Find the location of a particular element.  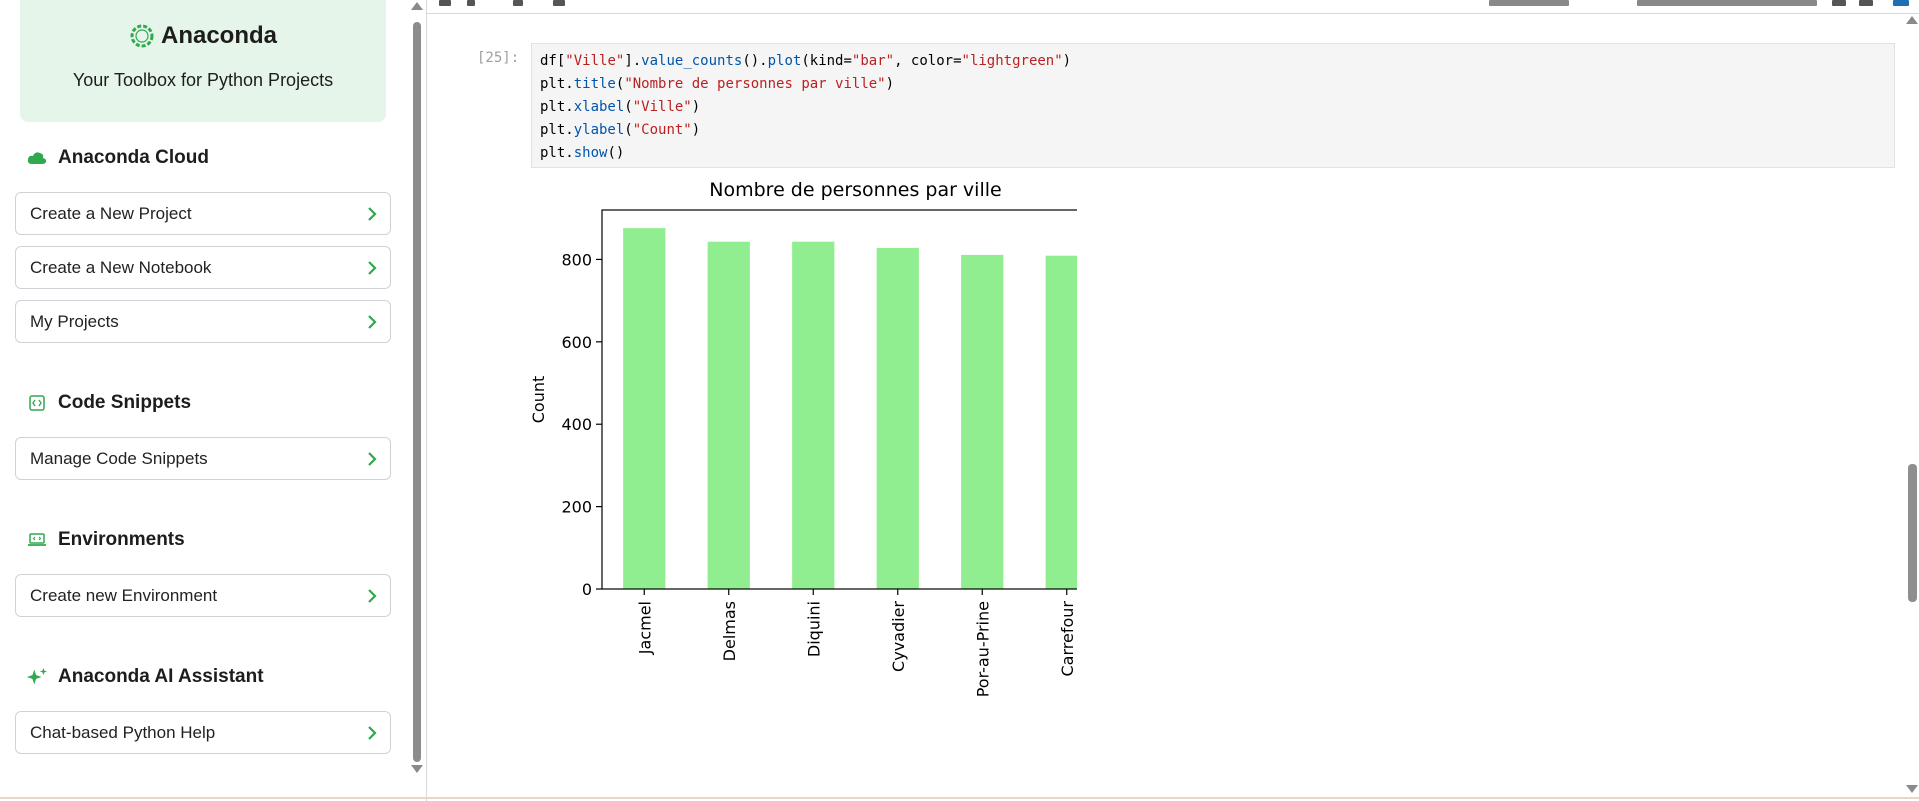

sidebar-scrollbar is located at coordinates (416, 400).